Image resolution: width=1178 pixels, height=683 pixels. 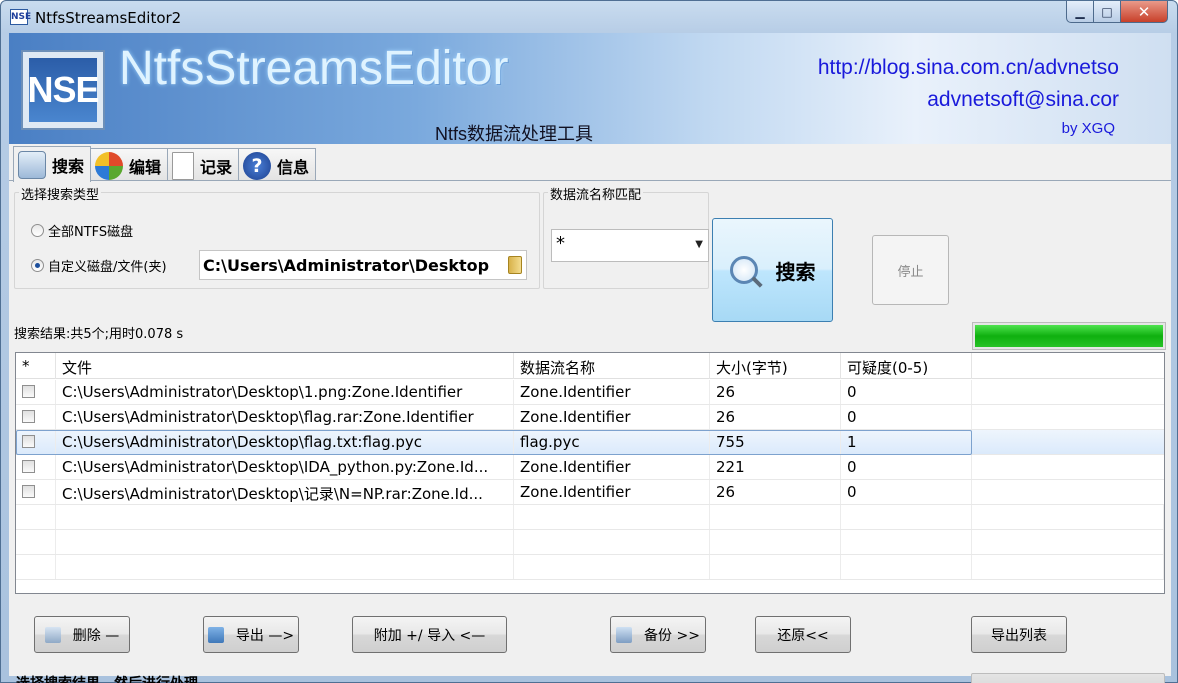 I want to click on magnifier-icon, so click(x=743, y=270).